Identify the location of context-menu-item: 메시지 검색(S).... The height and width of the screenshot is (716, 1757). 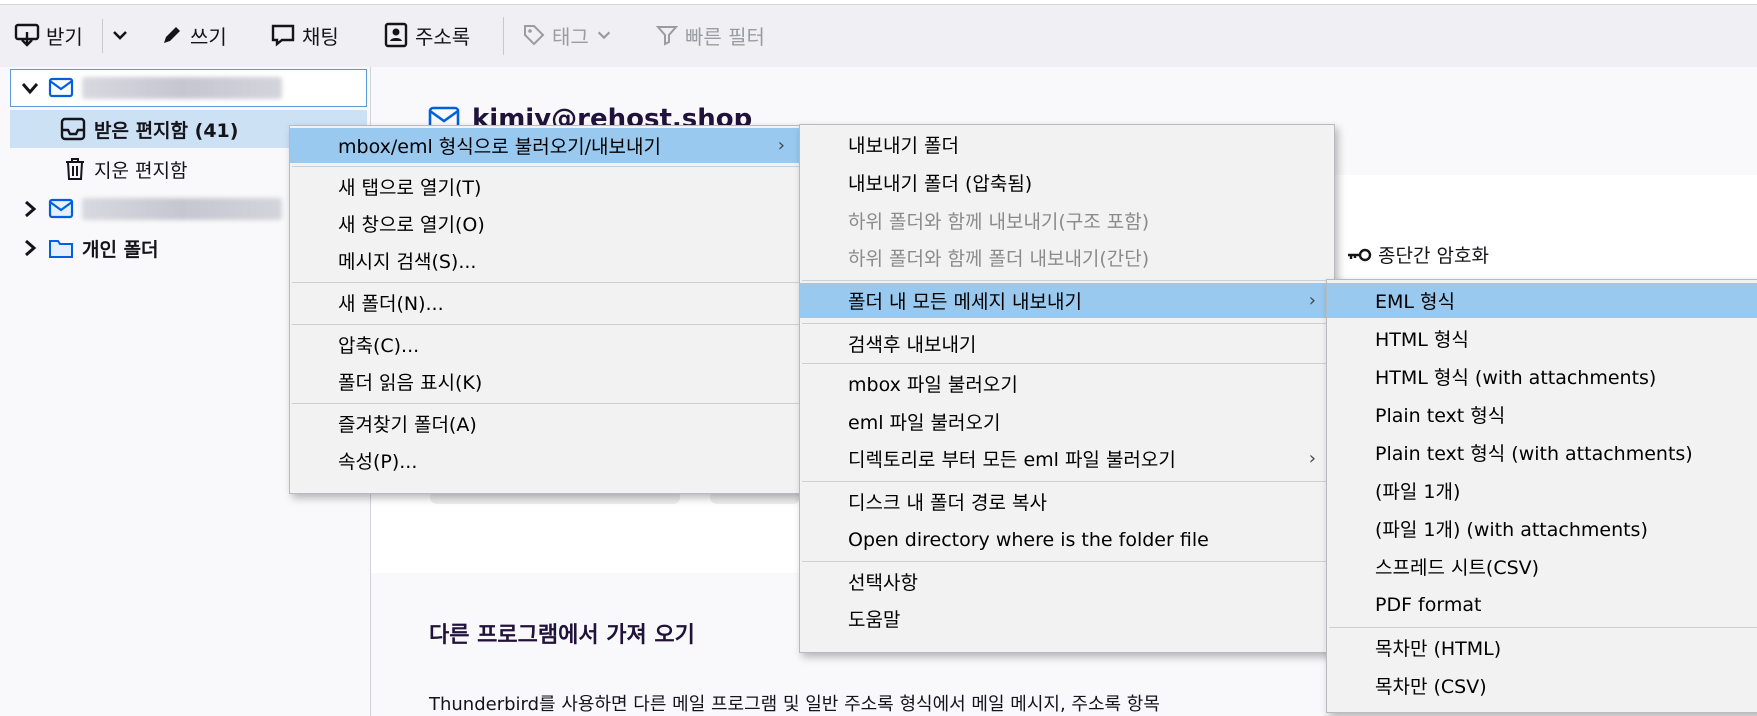
(546, 260).